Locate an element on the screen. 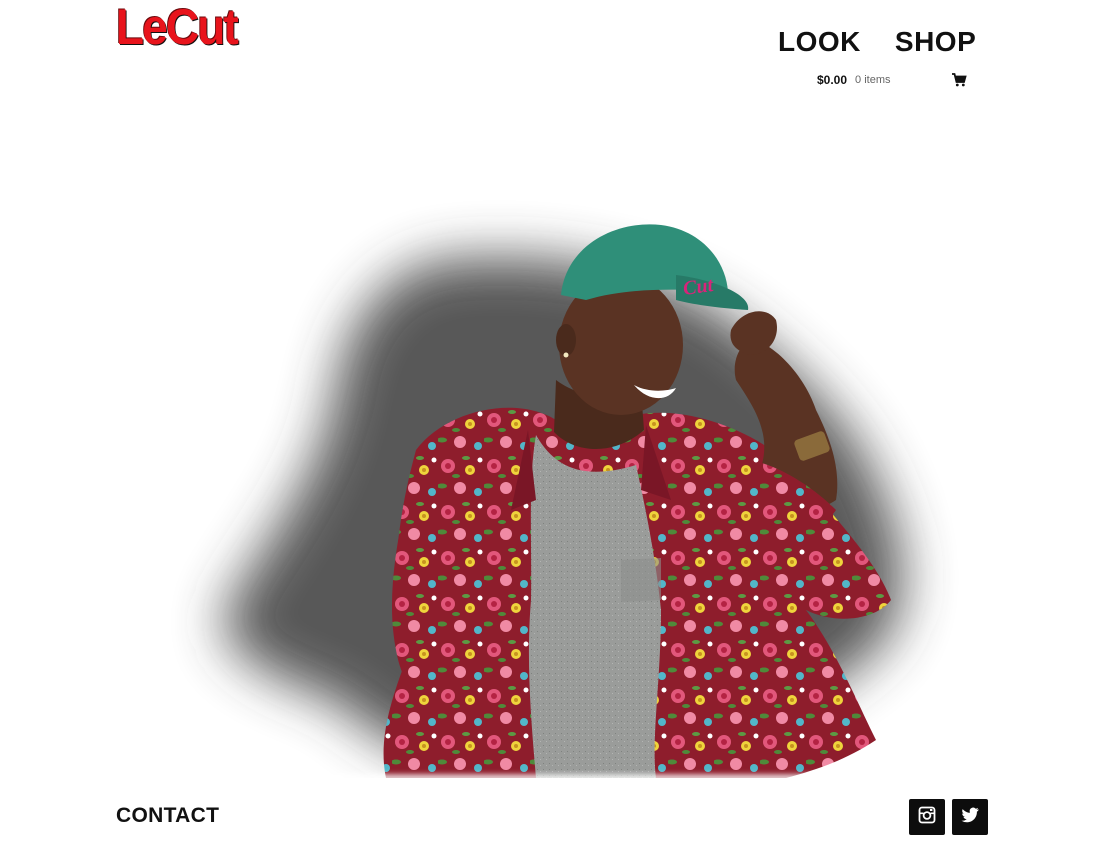 Image resolution: width=1105 pixels, height=867 pixels. nav-item-shop: SHOP is located at coordinates (935, 42).